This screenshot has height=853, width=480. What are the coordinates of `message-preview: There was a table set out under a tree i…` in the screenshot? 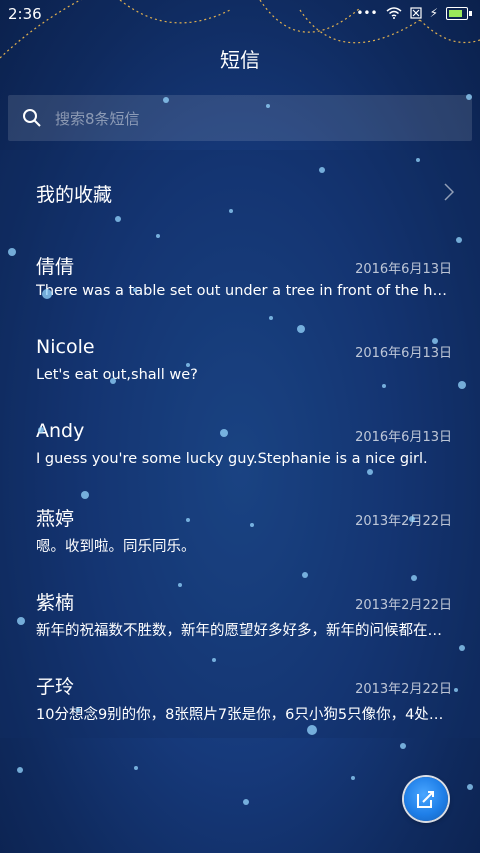 It's located at (245, 291).